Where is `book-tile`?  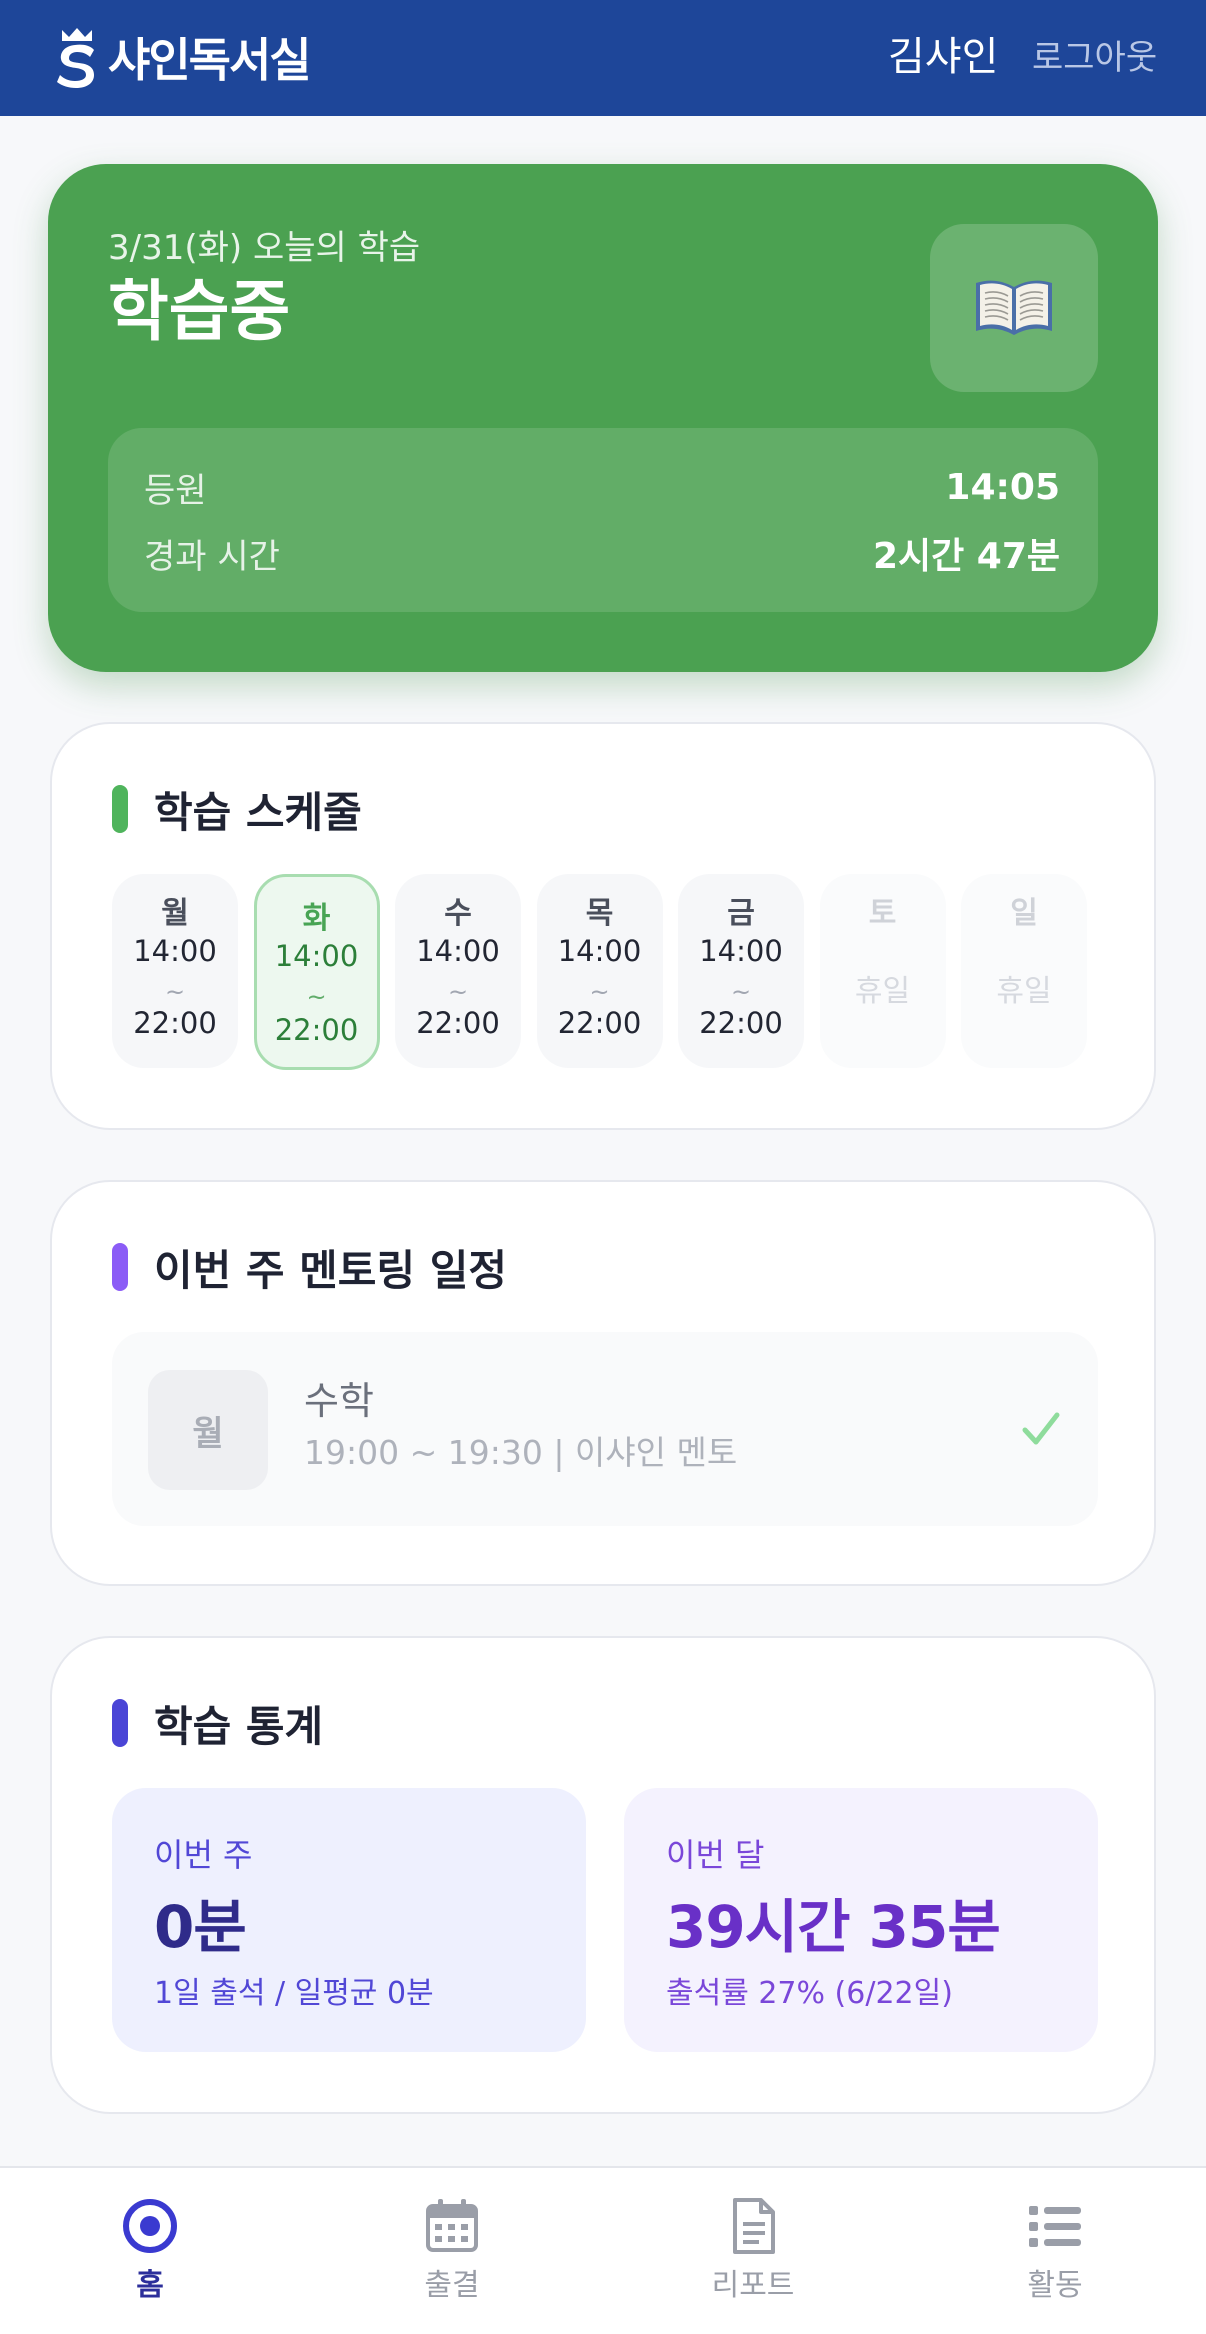 book-tile is located at coordinates (1014, 308).